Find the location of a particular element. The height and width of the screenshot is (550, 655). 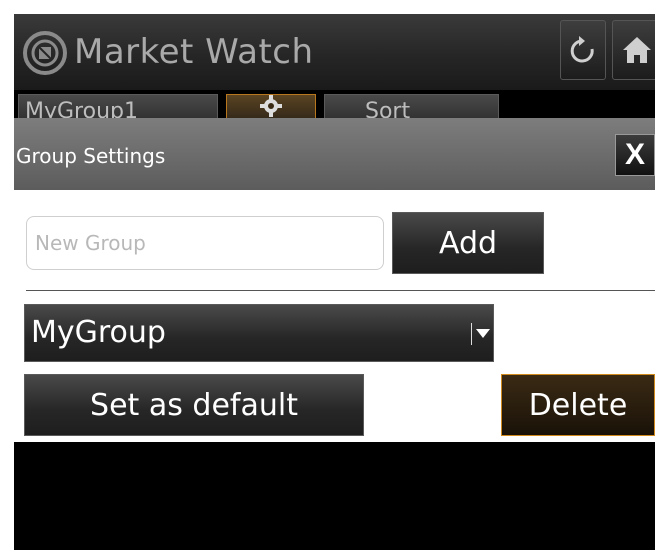

group-select-value: MyGroup is located at coordinates (98, 332).